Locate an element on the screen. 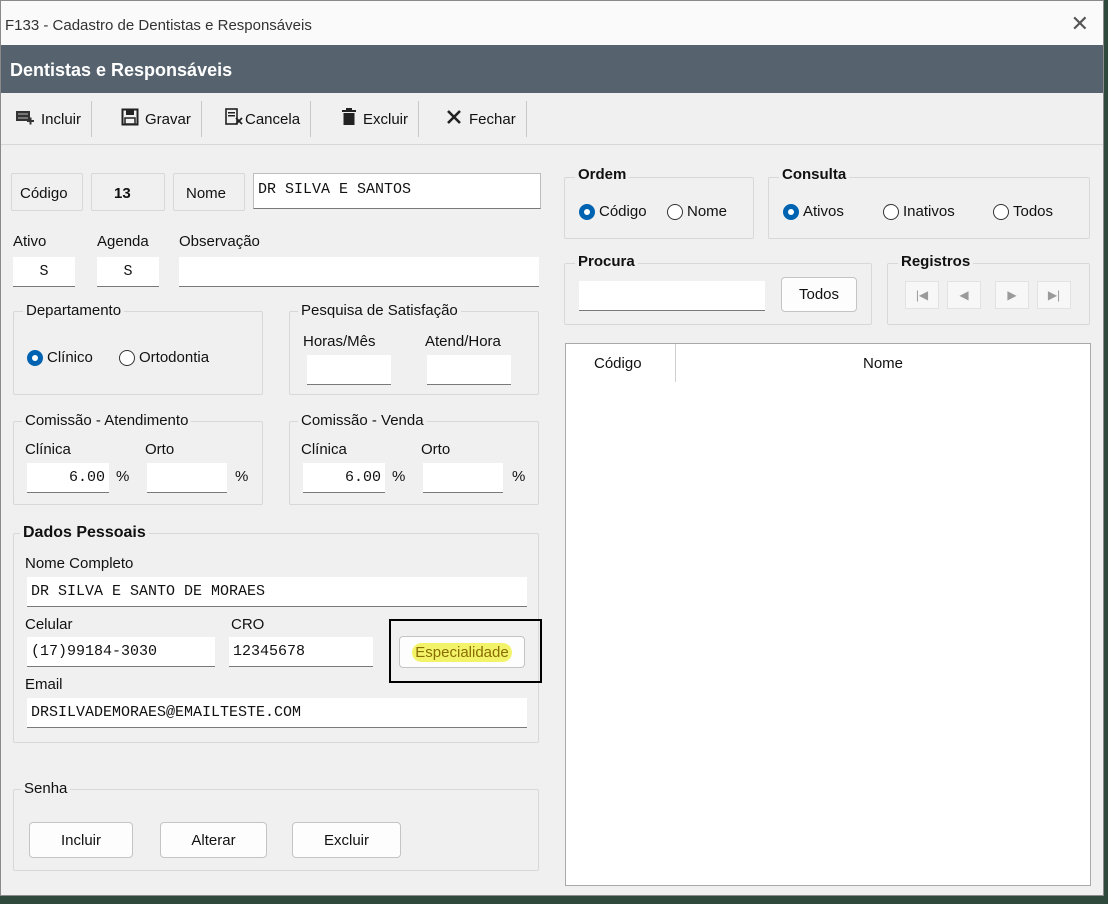 The image size is (1108, 904). radio-ordem-codigo: Código is located at coordinates (613, 211).